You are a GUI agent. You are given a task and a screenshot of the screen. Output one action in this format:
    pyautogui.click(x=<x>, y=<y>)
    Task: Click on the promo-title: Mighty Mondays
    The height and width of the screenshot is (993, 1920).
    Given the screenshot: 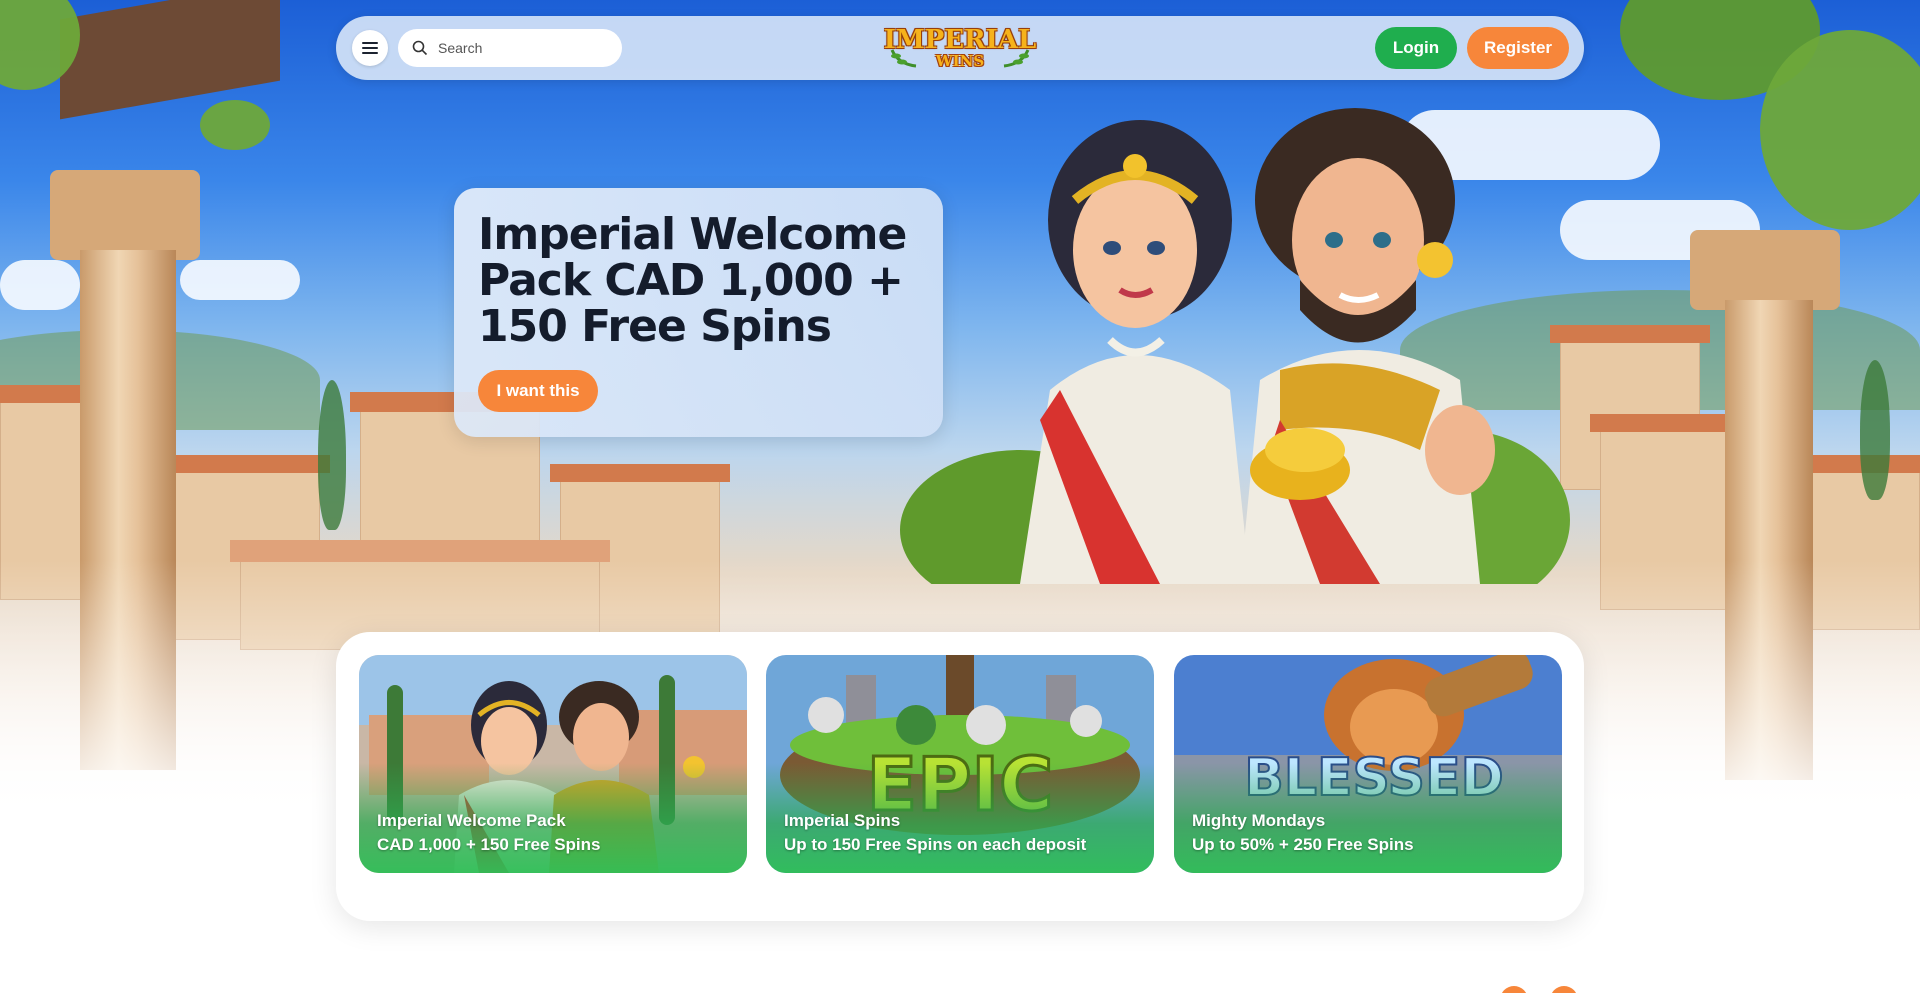 What is the action you would take?
    pyautogui.click(x=1259, y=820)
    